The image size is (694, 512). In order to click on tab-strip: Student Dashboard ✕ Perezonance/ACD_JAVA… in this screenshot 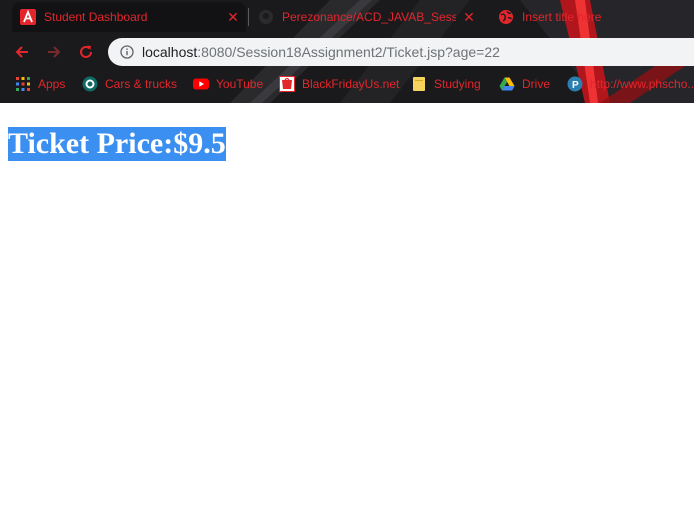, I will do `click(347, 17)`.